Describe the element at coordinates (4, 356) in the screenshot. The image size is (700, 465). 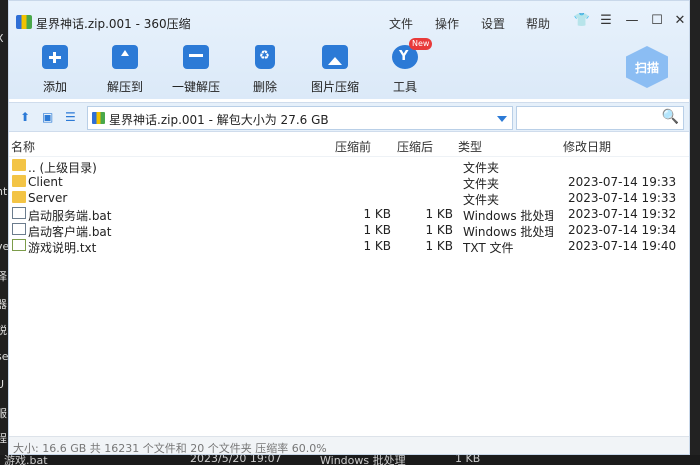
I see `bg-fragment: se` at that location.